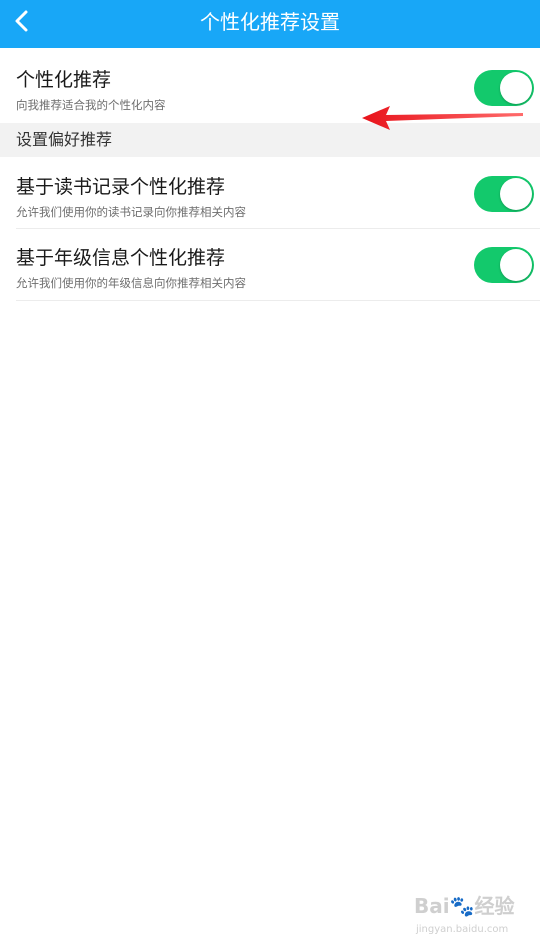  I want to click on grade-info-toggle, so click(504, 265).